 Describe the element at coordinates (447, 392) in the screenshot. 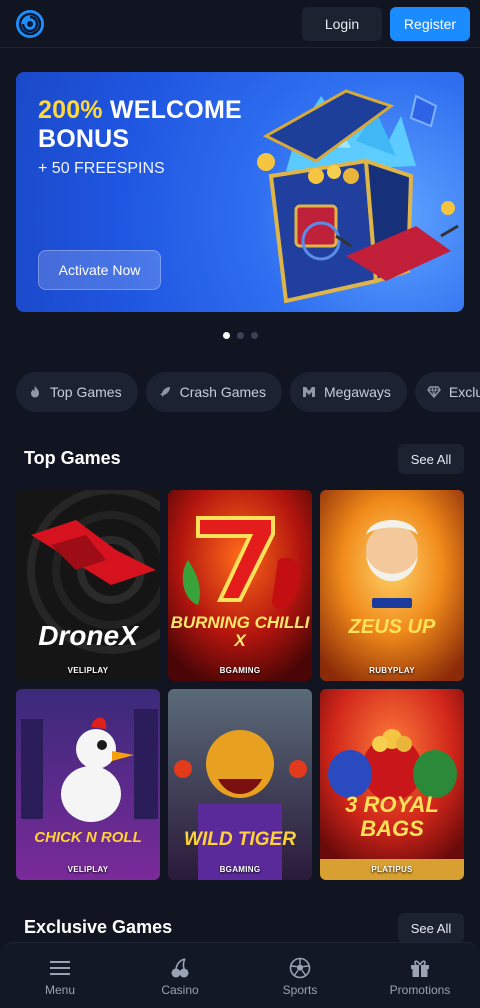

I see `chip-exclusive: Exclusive` at that location.